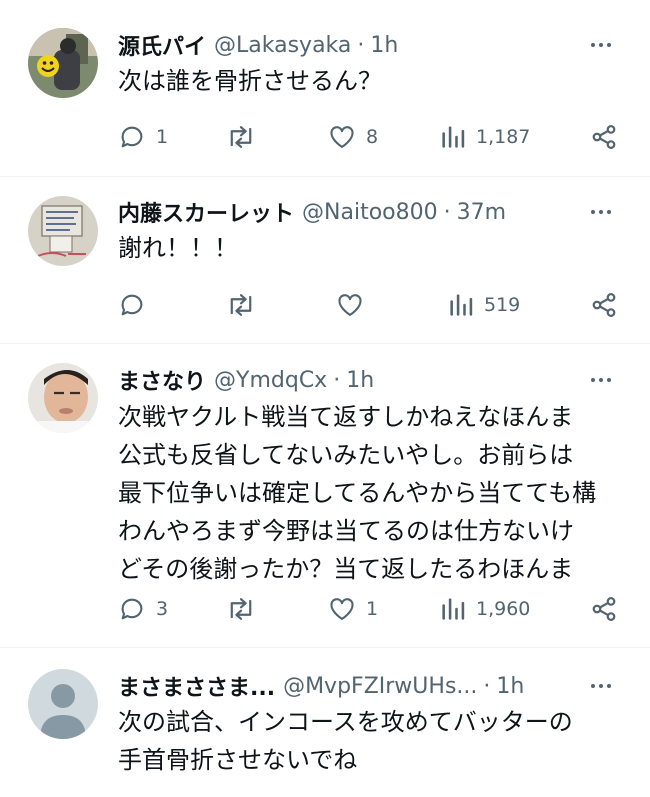 The height and width of the screenshot is (797, 650). Describe the element at coordinates (345, 741) in the screenshot. I see `tweet-text: 次の試合、インコースを攻めてバッターの 手首骨折させないでね` at that location.